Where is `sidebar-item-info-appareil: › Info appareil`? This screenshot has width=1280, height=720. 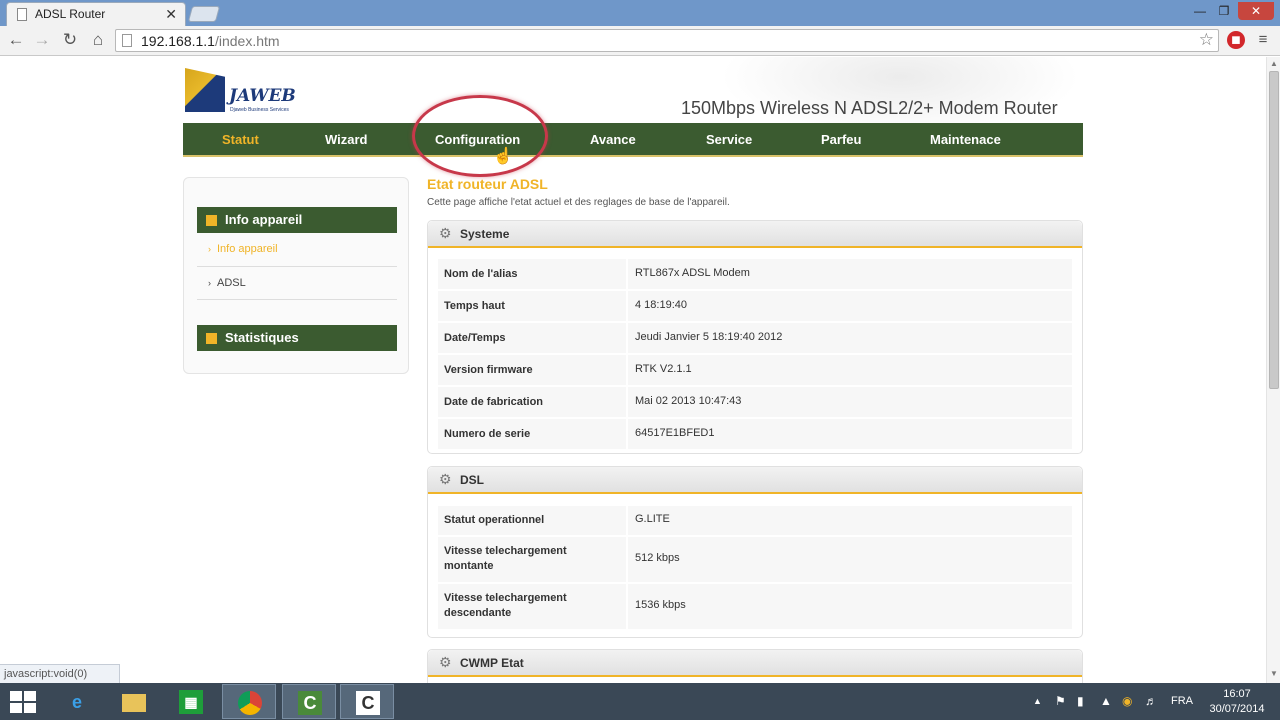
sidebar-item-info-appareil: › Info appareil is located at coordinates (243, 249).